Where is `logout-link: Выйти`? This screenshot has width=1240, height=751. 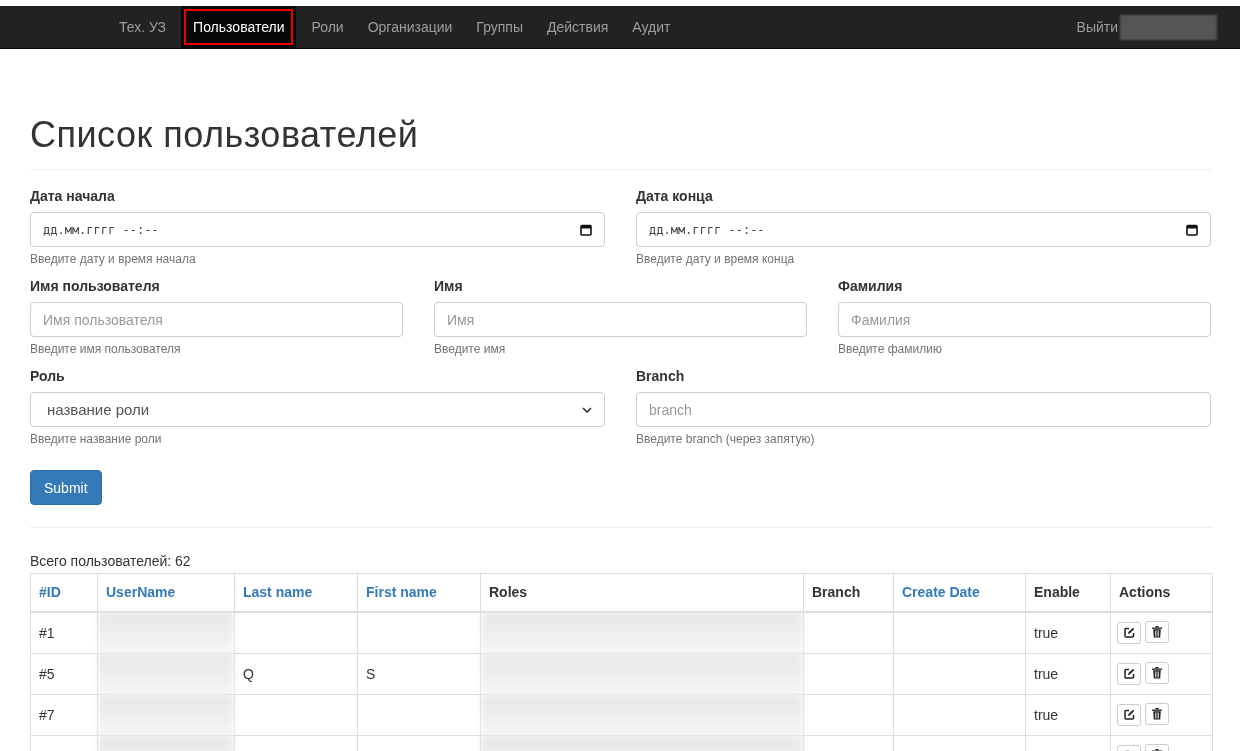 logout-link: Выйти is located at coordinates (1092, 27).